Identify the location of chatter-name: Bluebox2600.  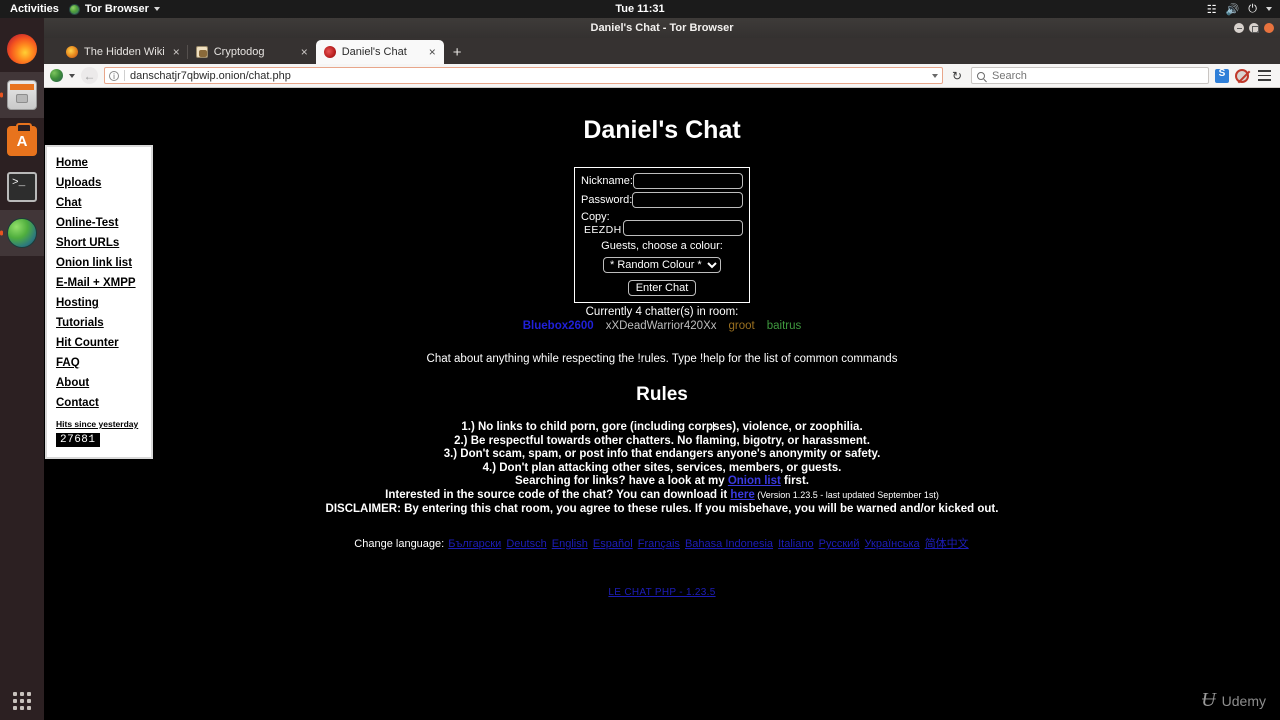
(558, 326).